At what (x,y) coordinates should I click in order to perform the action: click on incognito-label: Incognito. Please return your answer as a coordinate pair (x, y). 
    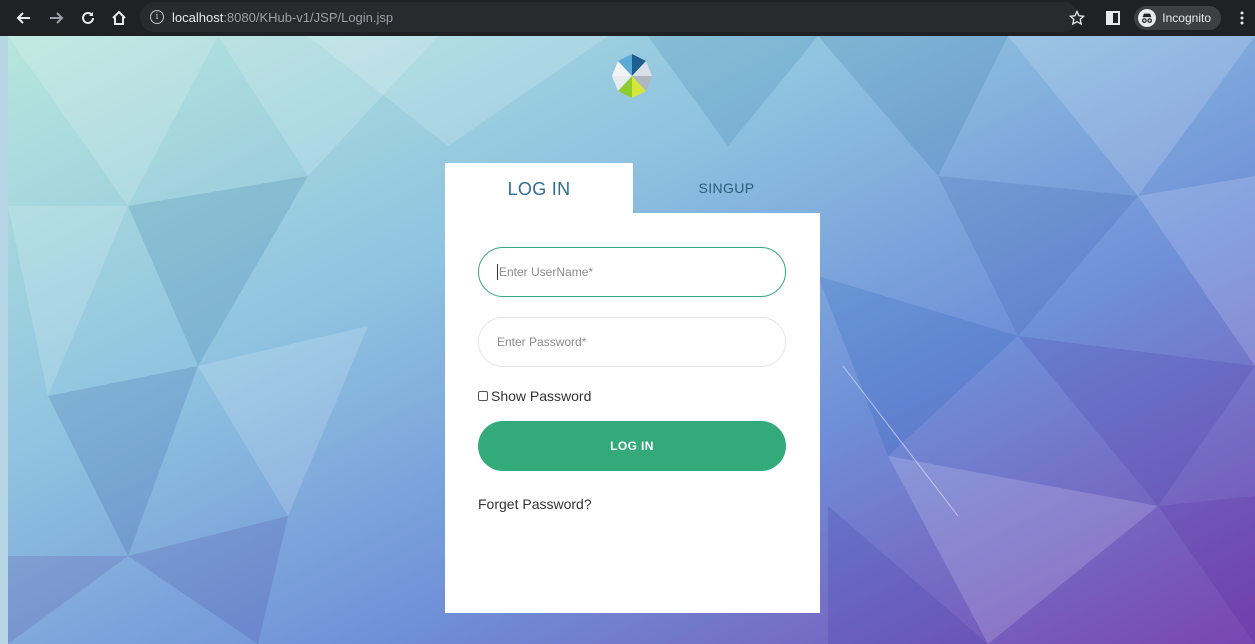
    Looking at the image, I should click on (1186, 18).